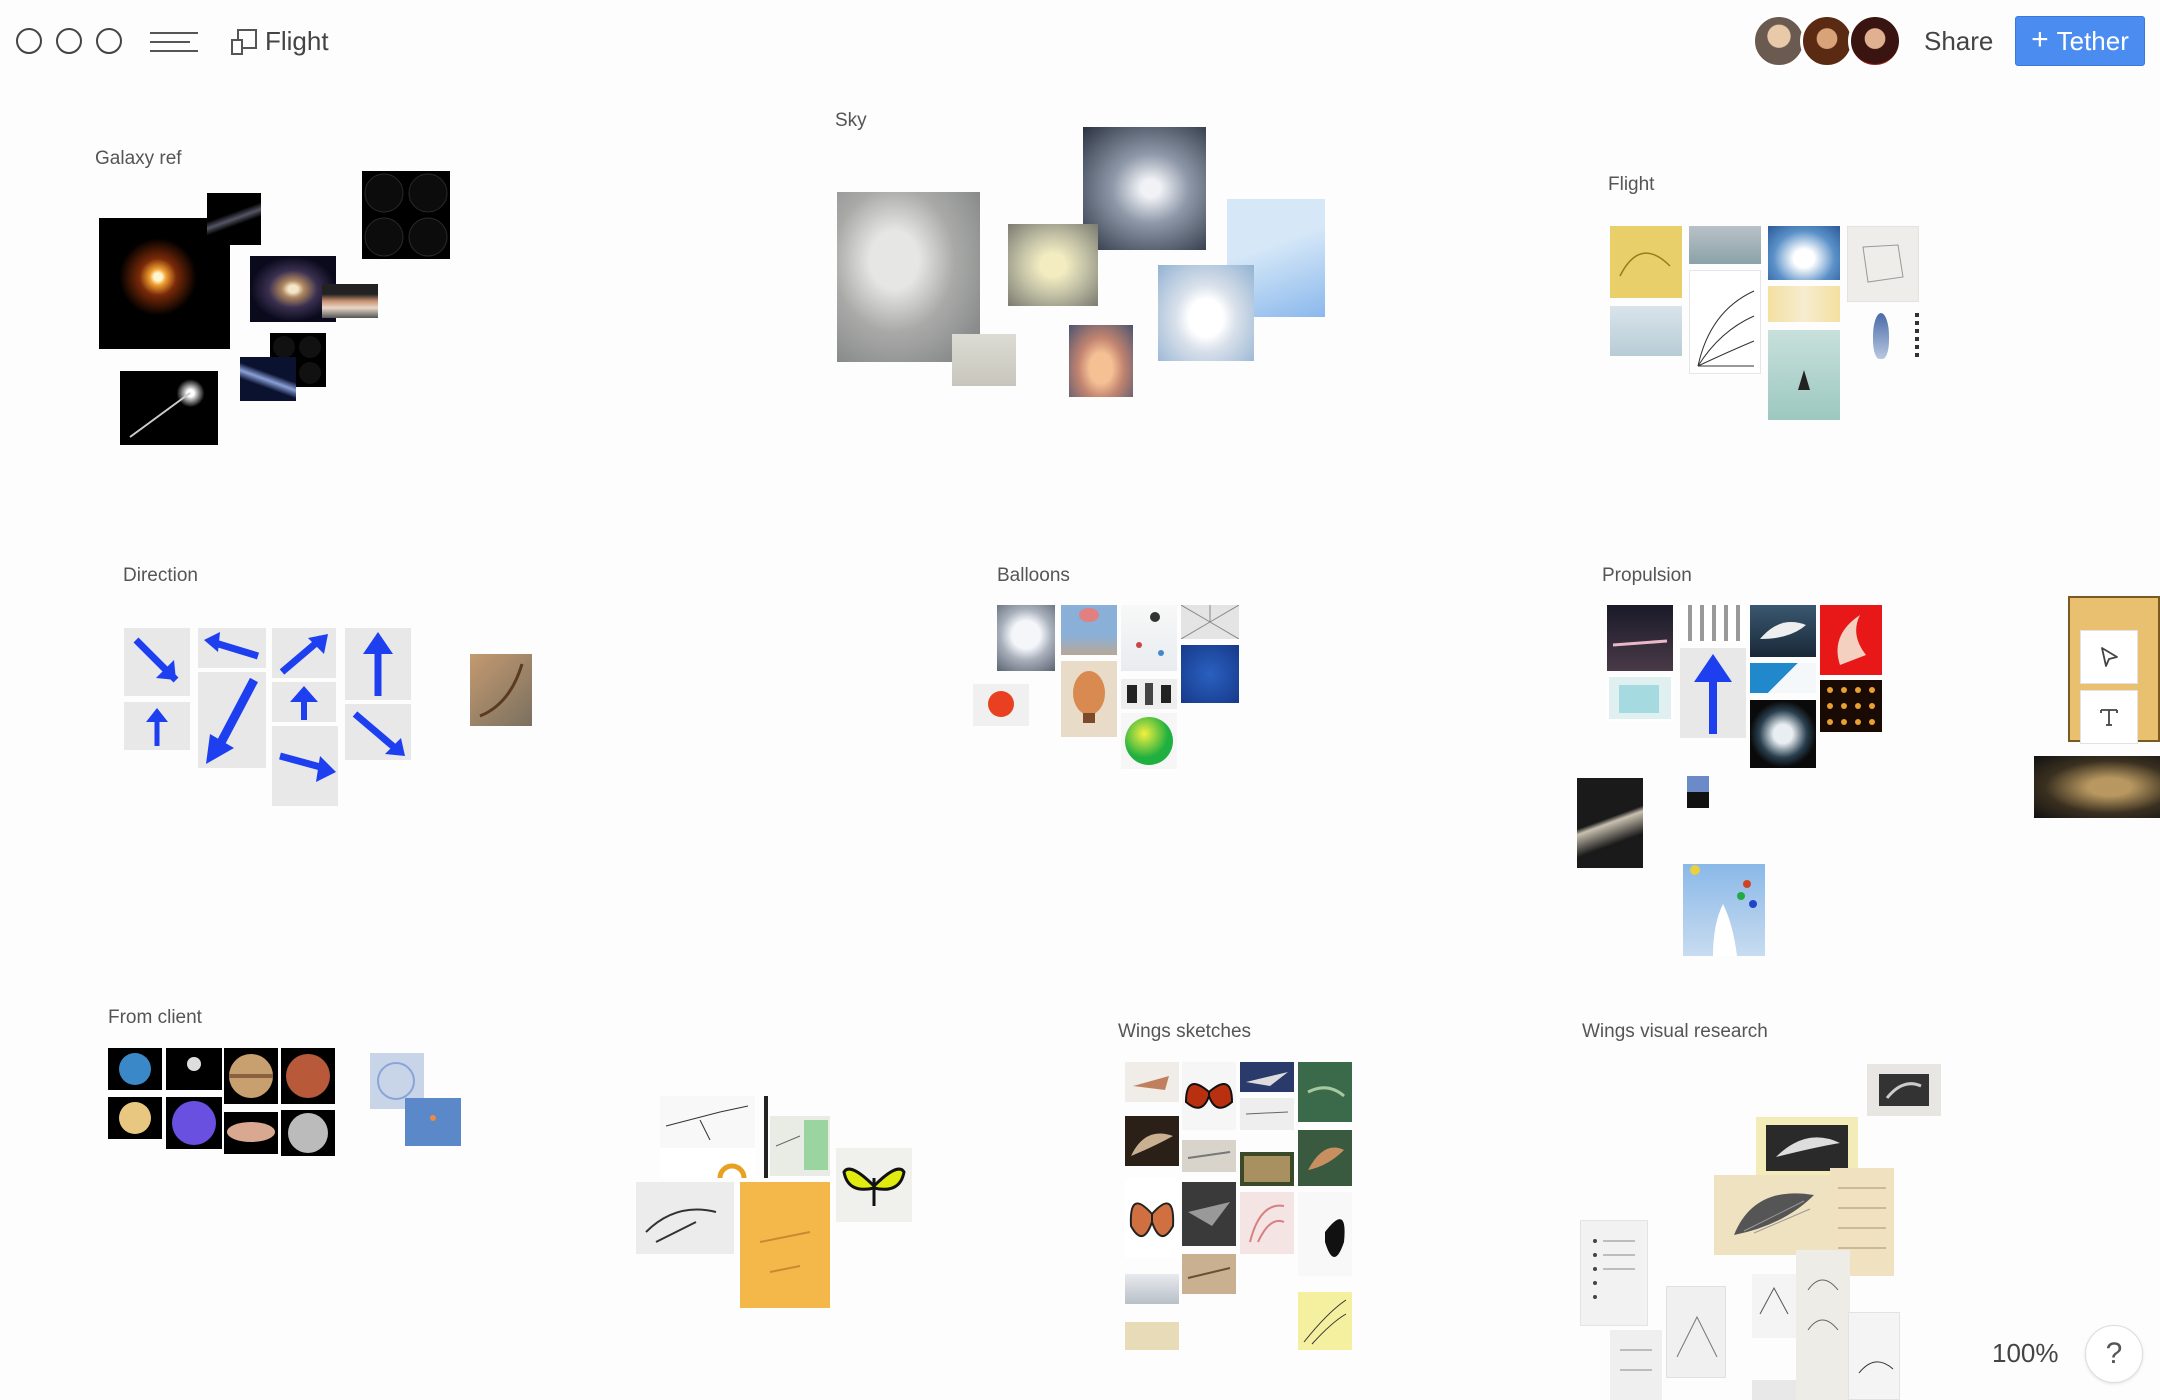  What do you see at coordinates (1184, 1032) in the screenshot?
I see `cluster-label-wings-sketches: Wings sketches` at bounding box center [1184, 1032].